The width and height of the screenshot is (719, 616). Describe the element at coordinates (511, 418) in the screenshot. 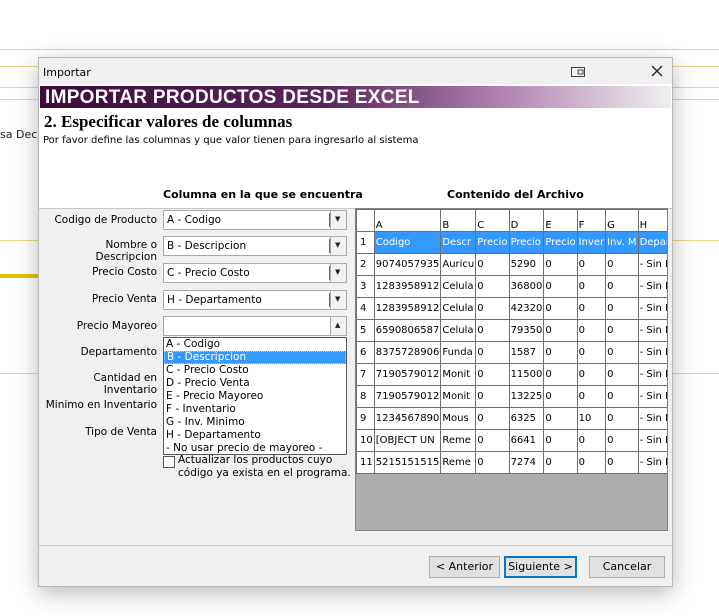

I see `table-row: 91234567890Mous063250100- Sin D` at that location.